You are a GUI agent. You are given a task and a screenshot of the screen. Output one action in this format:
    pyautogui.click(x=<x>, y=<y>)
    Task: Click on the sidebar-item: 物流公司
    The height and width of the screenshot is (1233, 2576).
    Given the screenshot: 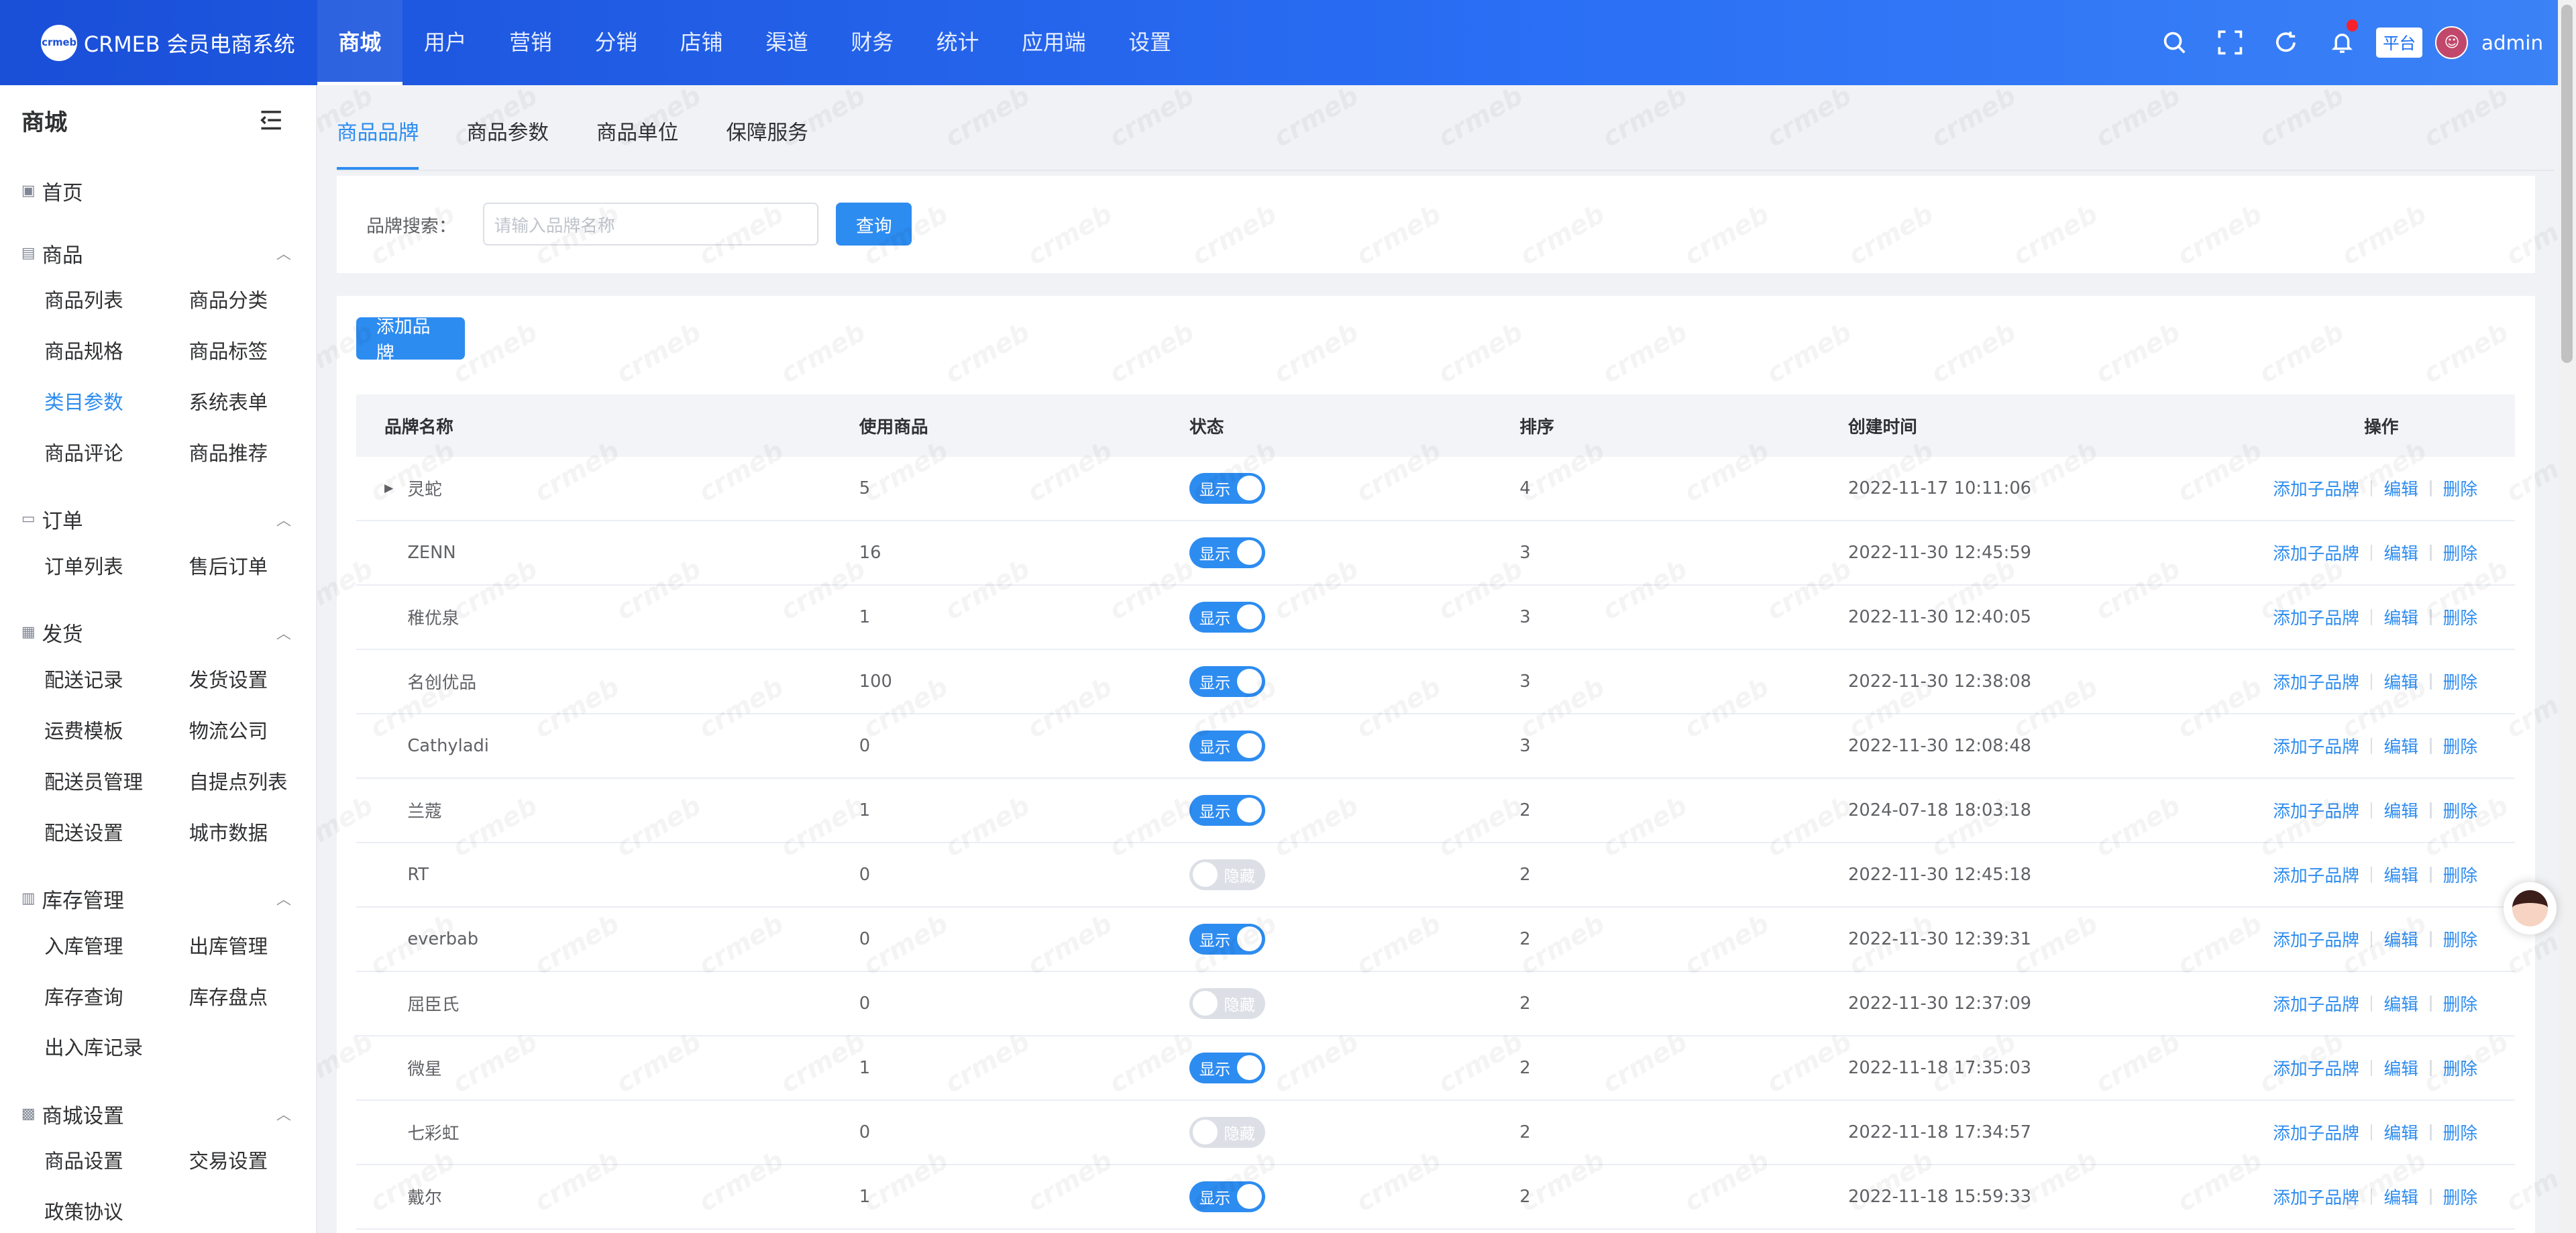 What is the action you would take?
    pyautogui.click(x=252, y=732)
    